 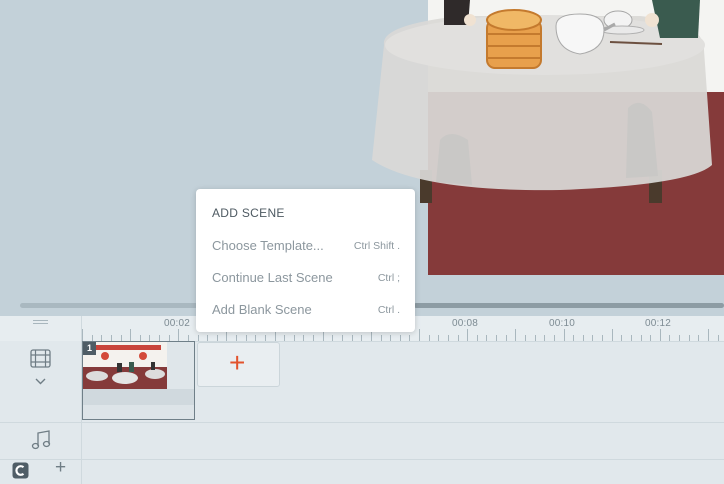 I want to click on add-scene-button: +, so click(x=238, y=364).